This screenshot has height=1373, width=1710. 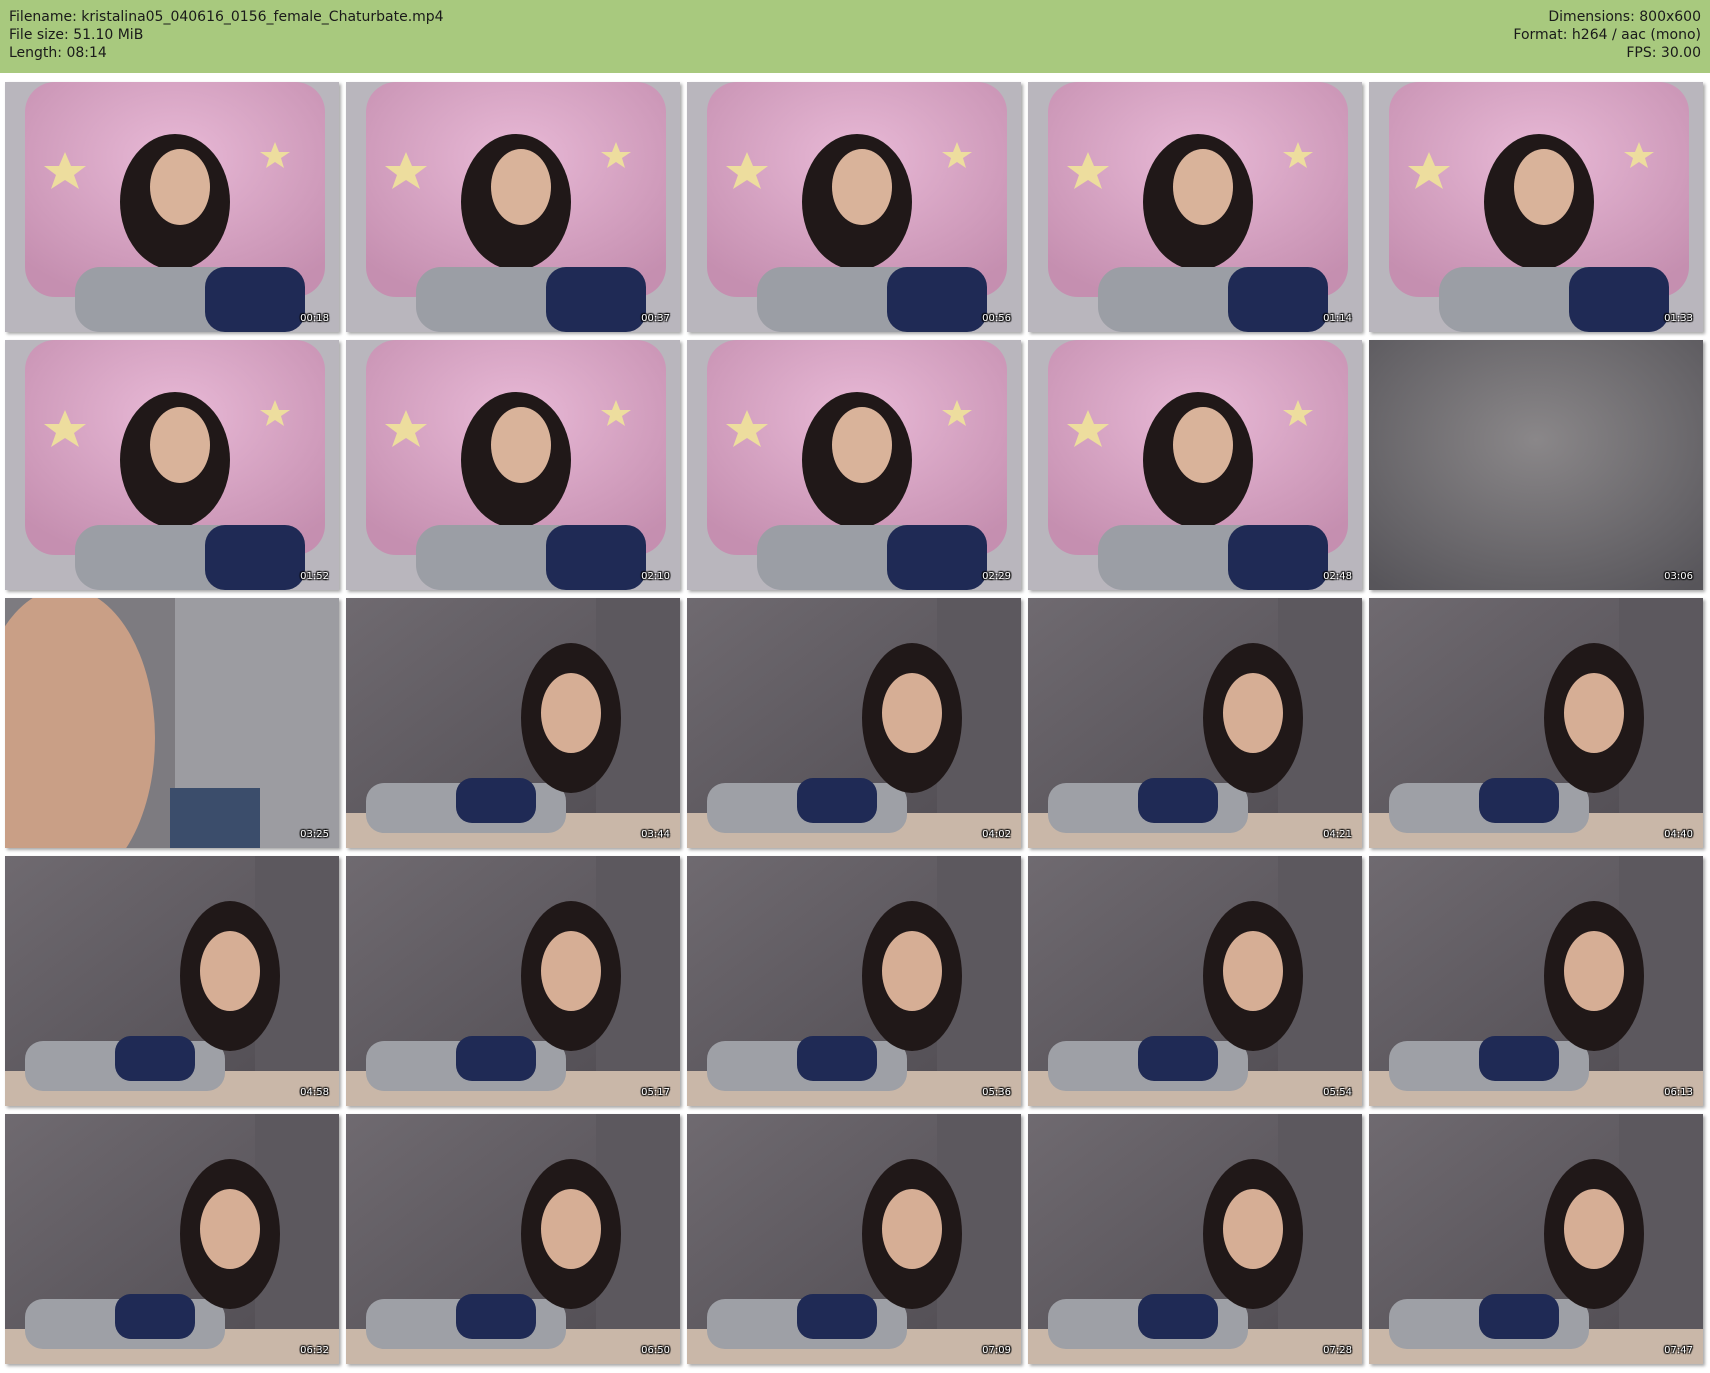 I want to click on thumbnail-timestamp: 07:47, so click(x=1678, y=1350).